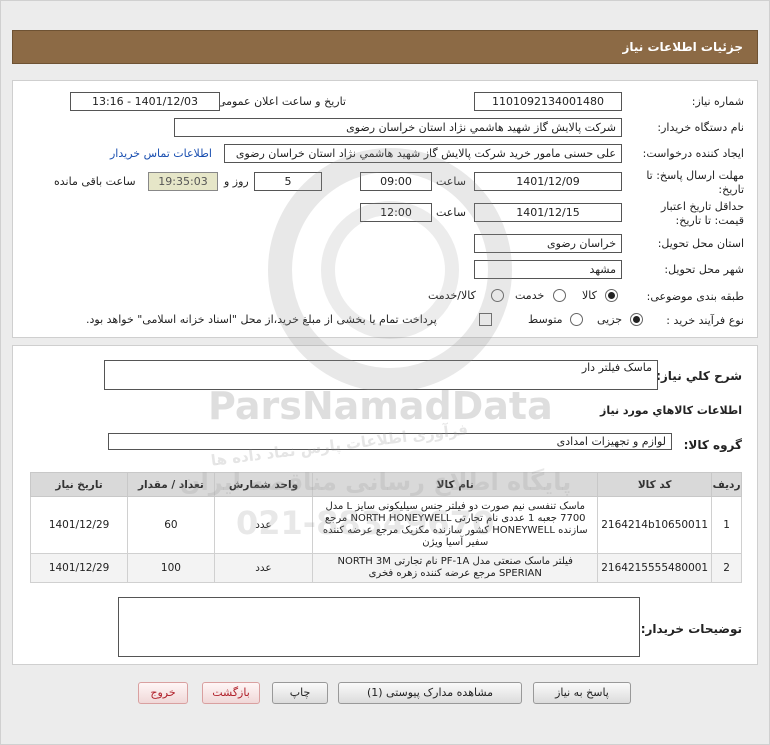 The image size is (770, 745). I want to click on days-remaining-field: 5, so click(288, 181).